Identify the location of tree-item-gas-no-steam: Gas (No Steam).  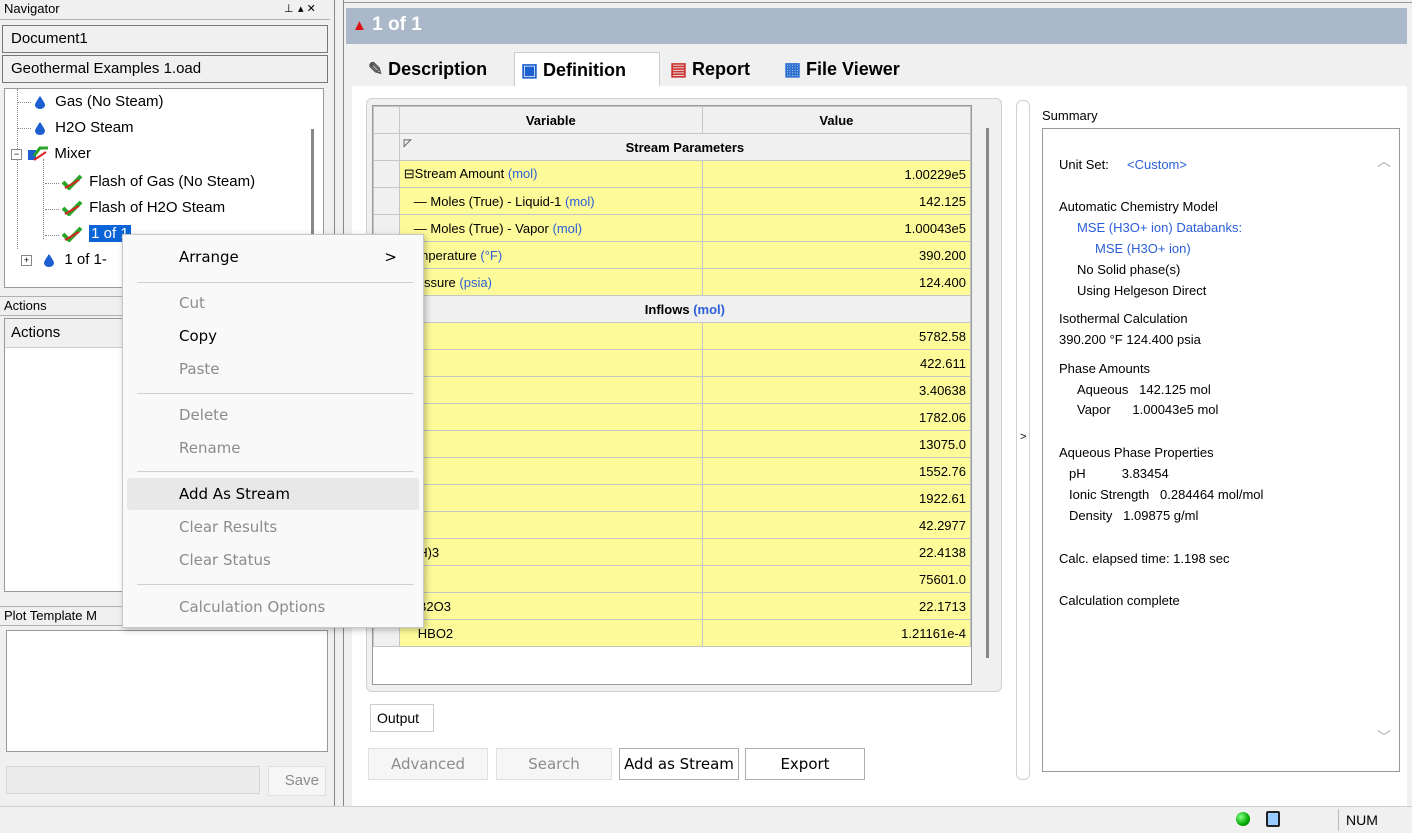
(99, 102).